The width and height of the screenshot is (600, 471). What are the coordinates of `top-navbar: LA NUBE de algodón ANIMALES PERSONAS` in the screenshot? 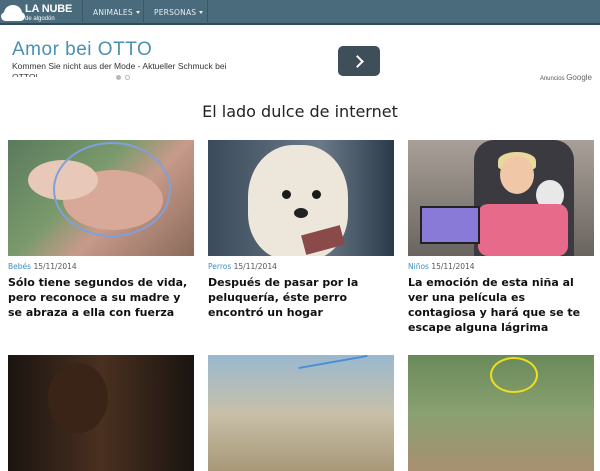 It's located at (300, 12).